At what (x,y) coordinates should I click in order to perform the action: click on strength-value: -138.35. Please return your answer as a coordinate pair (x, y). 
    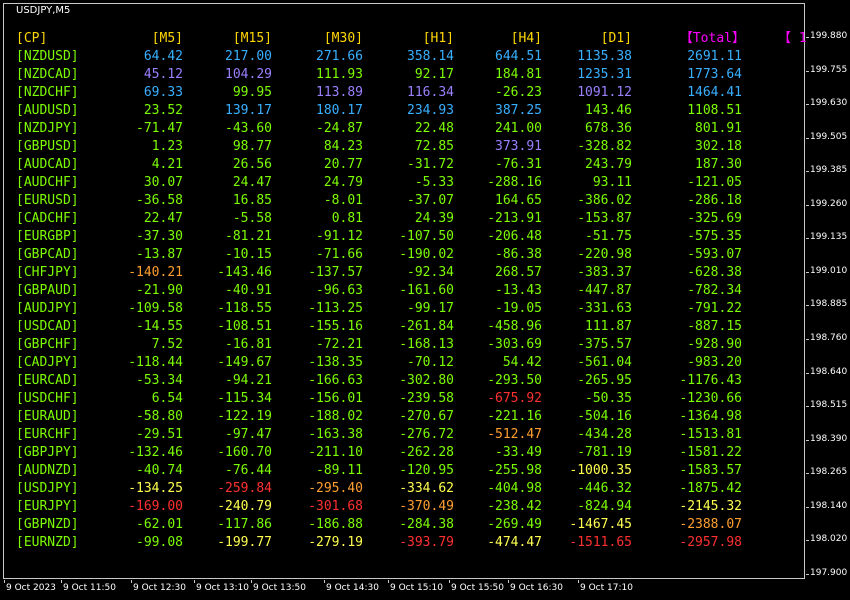
    Looking at the image, I should click on (335, 362).